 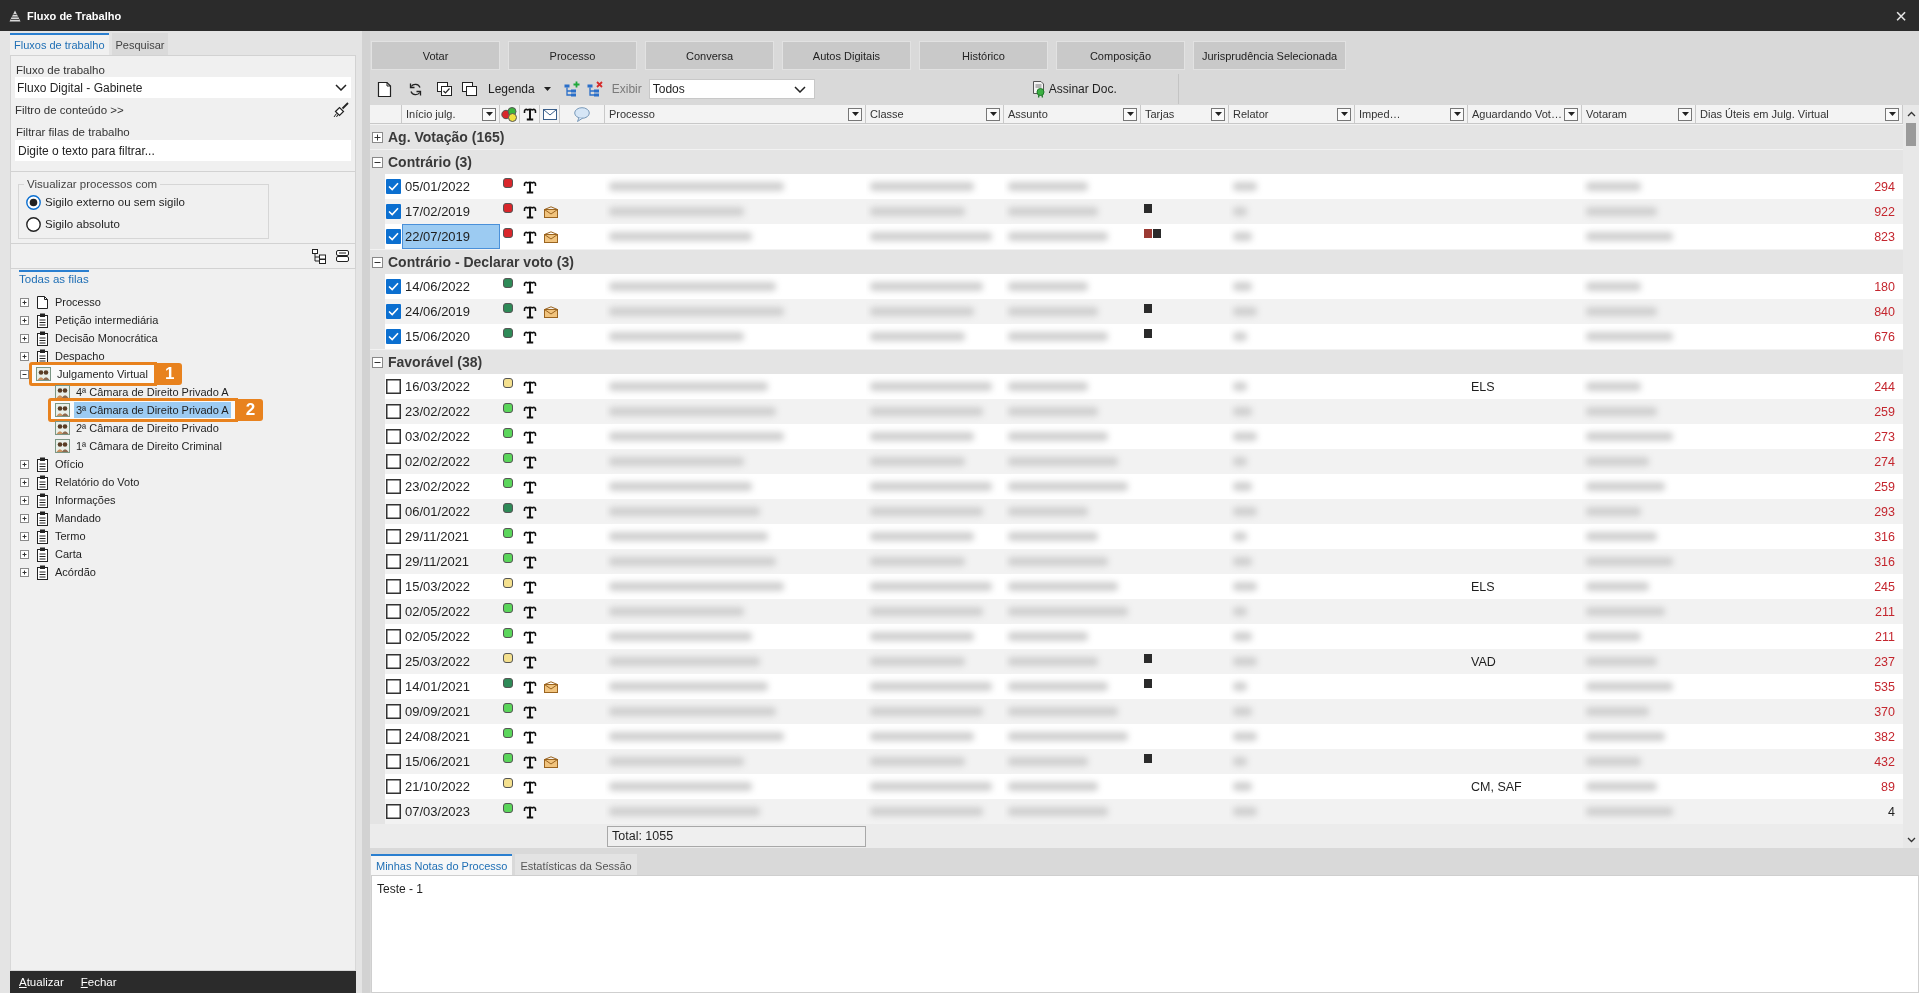 What do you see at coordinates (451, 436) in the screenshot?
I see `table-cell: 03/02/2022` at bounding box center [451, 436].